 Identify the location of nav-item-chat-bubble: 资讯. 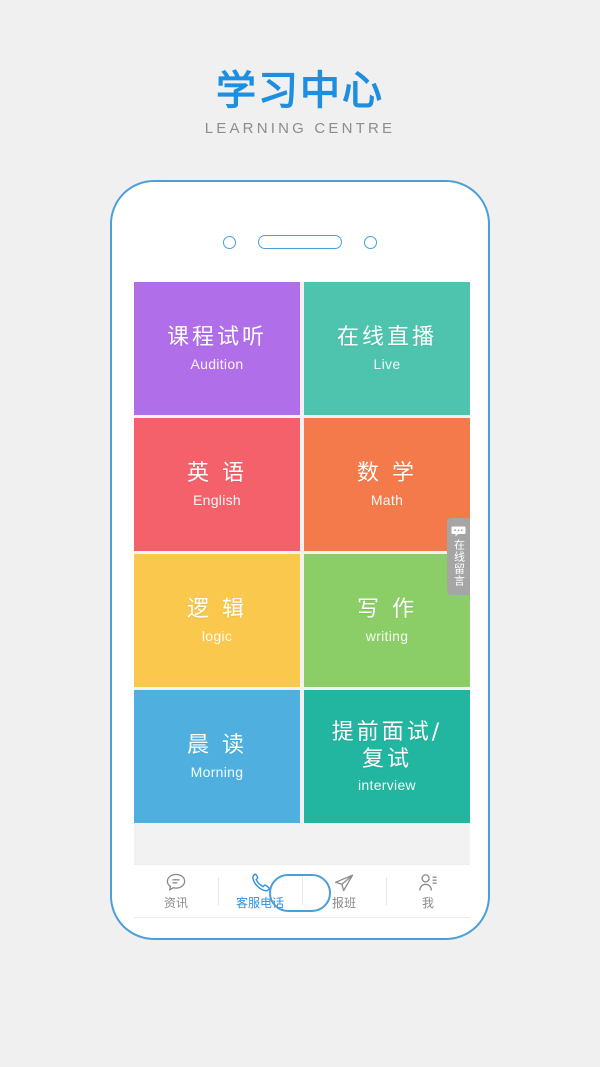
(176, 891).